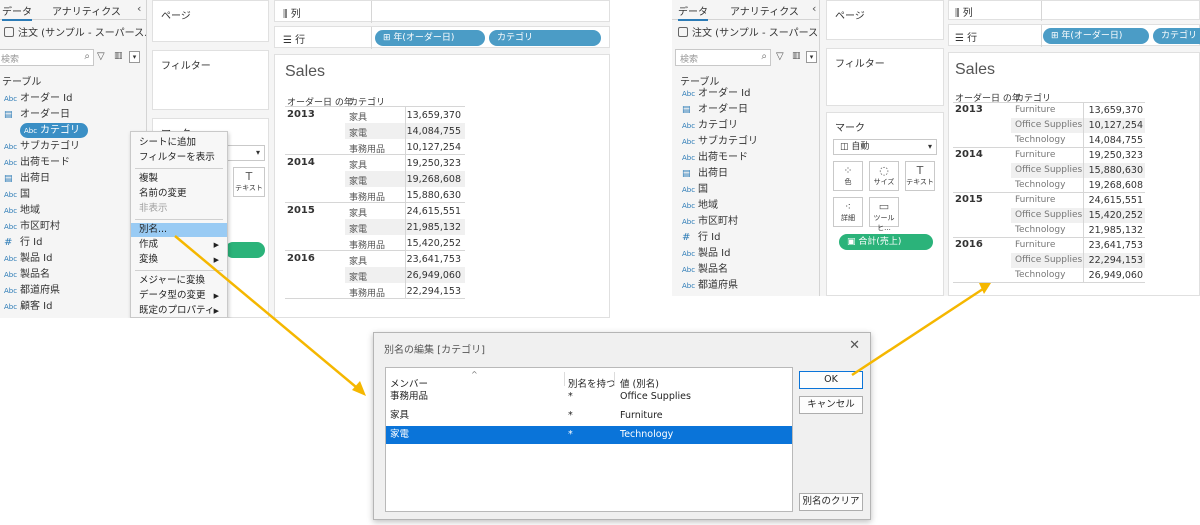 This screenshot has width=1200, height=525. I want to click on arrow-to-dialog, so click(268, 314).